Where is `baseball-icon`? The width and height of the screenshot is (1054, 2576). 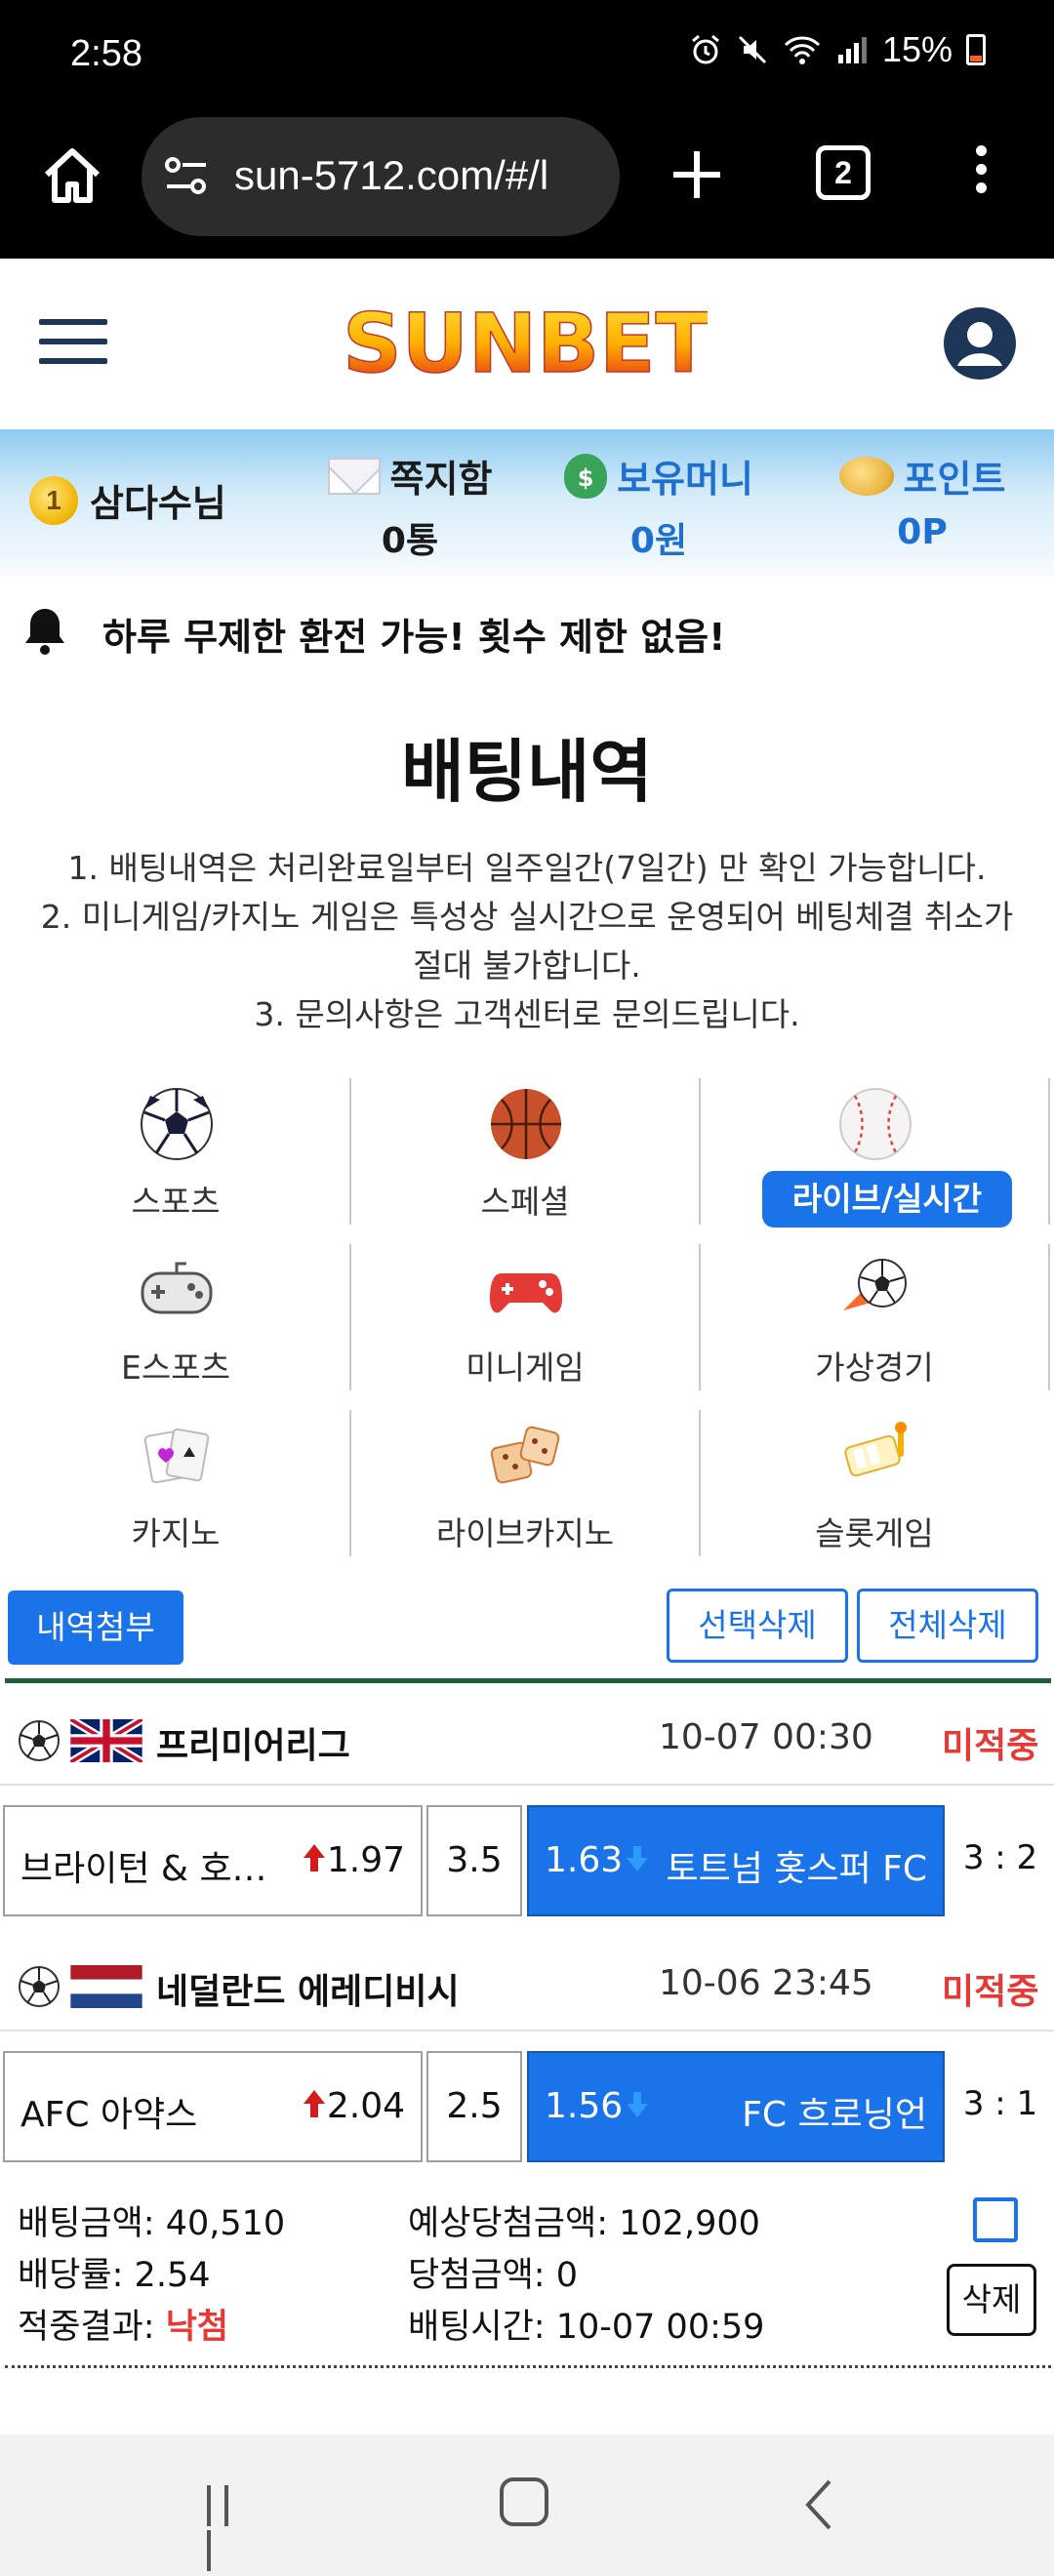 baseball-icon is located at coordinates (876, 1124).